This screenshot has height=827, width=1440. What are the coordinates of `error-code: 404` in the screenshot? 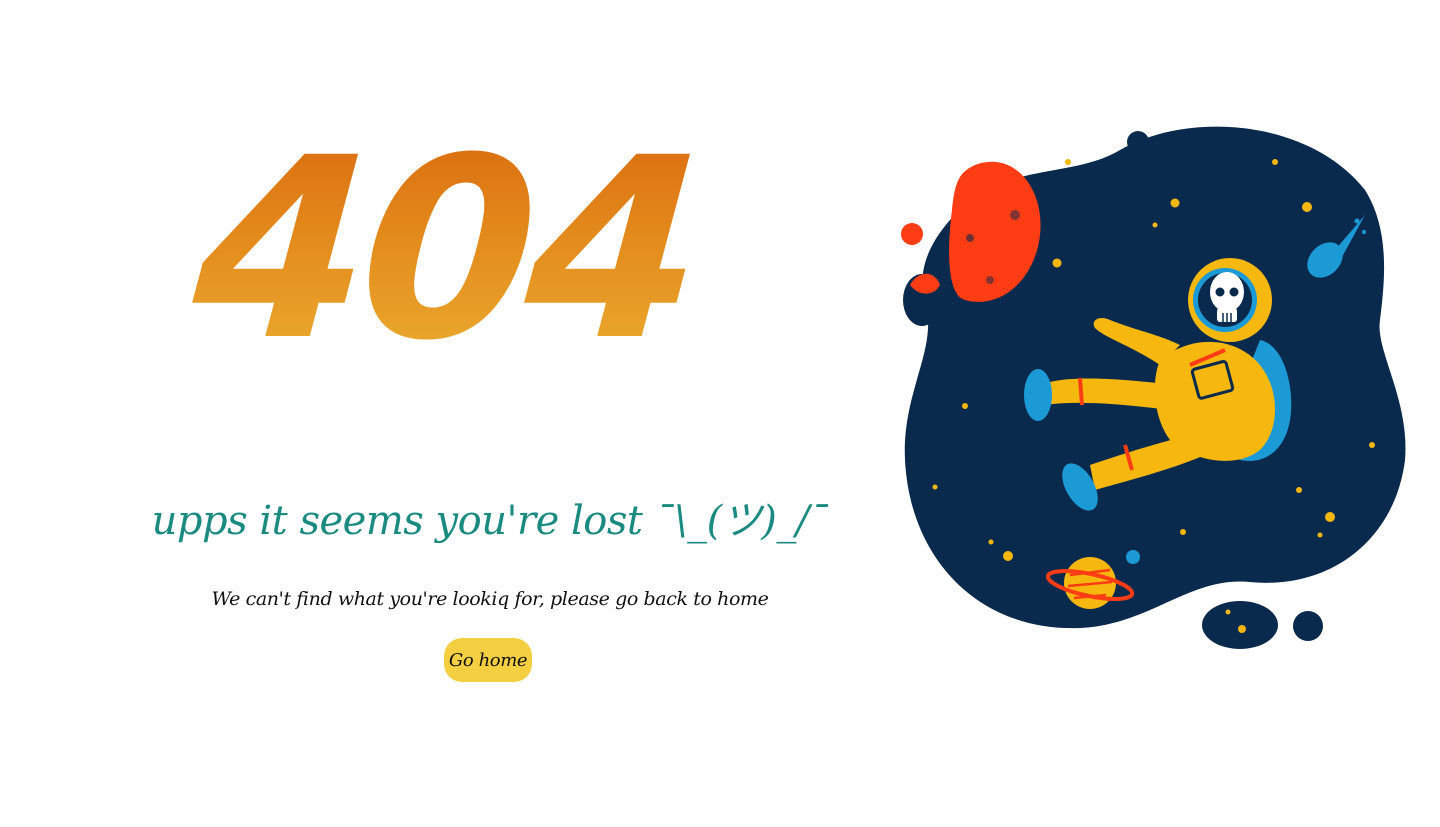 It's located at (445, 249).